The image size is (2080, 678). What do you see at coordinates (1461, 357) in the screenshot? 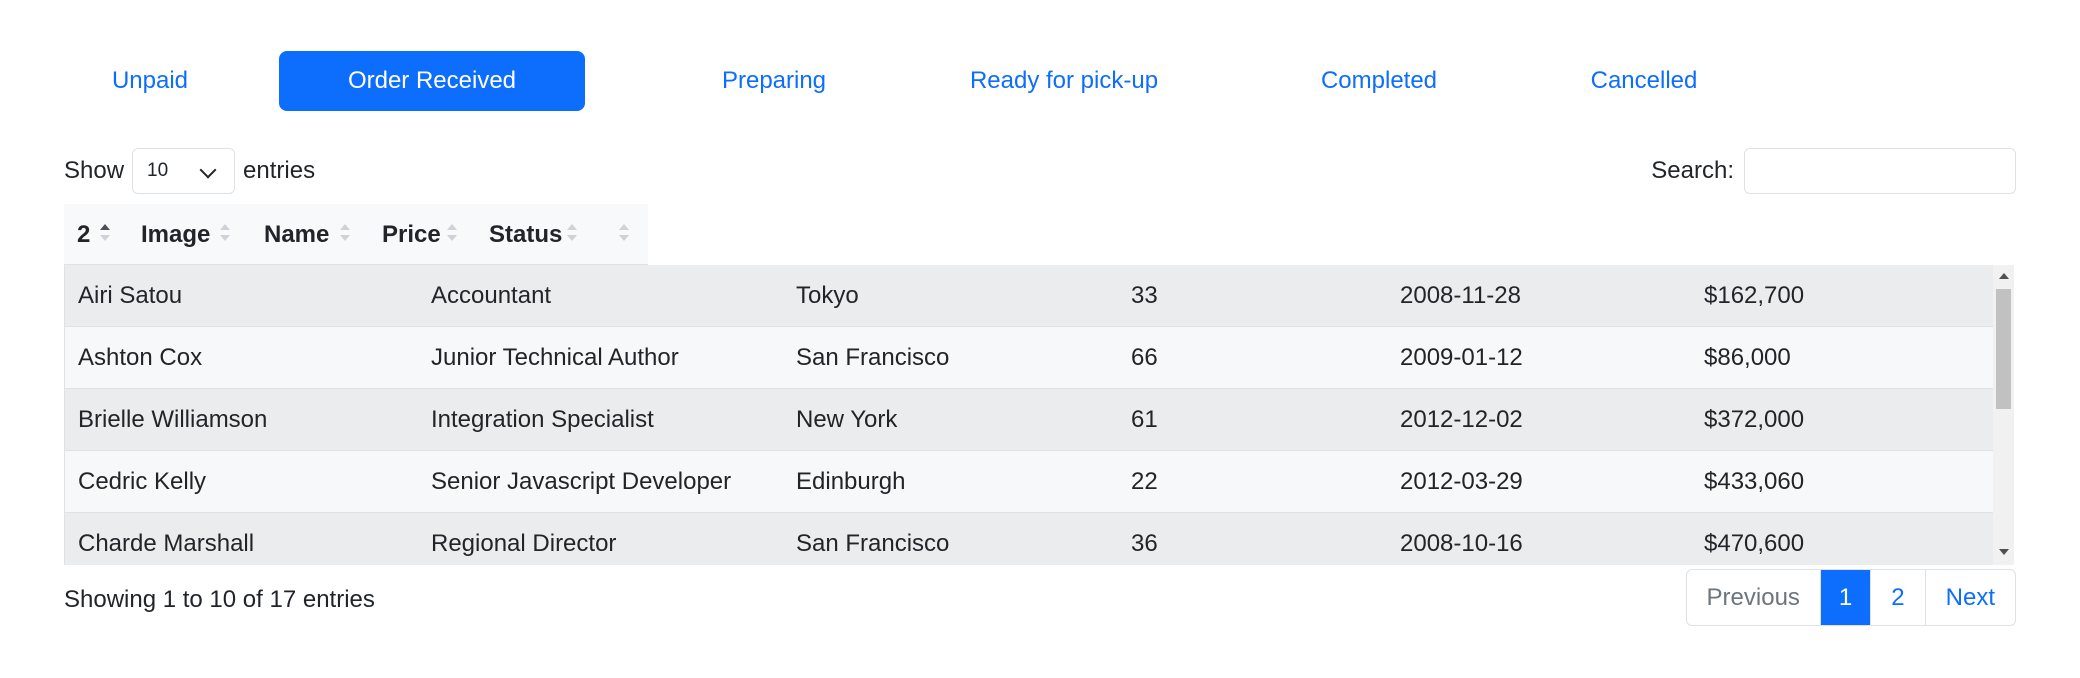
I see `cell-start-date: 2009-01-12` at bounding box center [1461, 357].